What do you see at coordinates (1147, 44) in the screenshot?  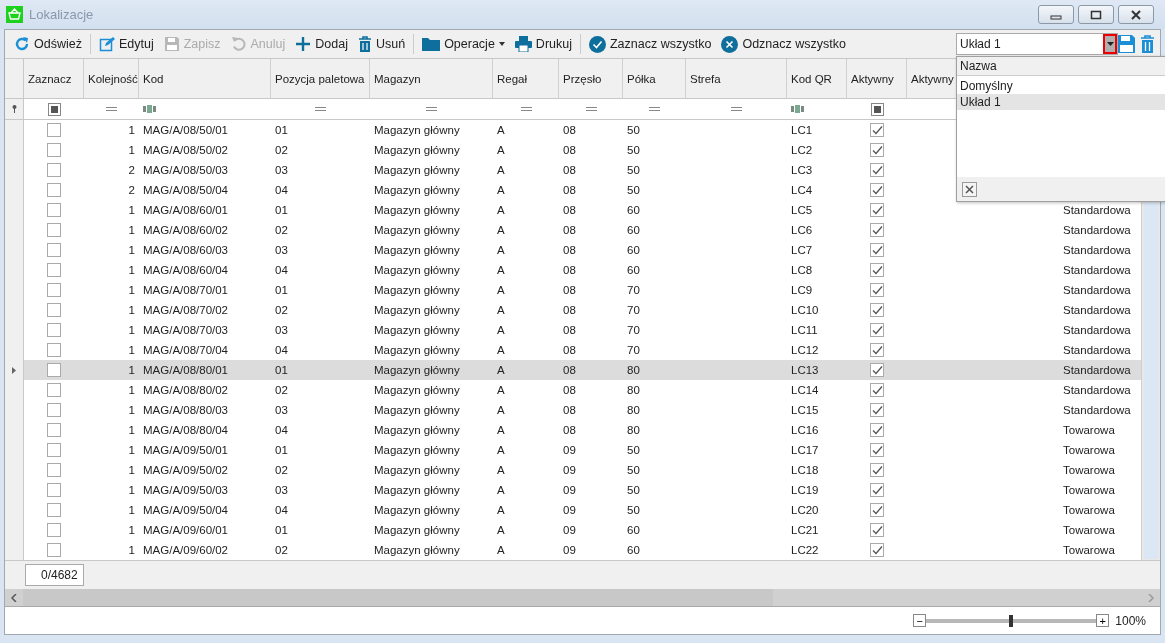 I see `trash-icon` at bounding box center [1147, 44].